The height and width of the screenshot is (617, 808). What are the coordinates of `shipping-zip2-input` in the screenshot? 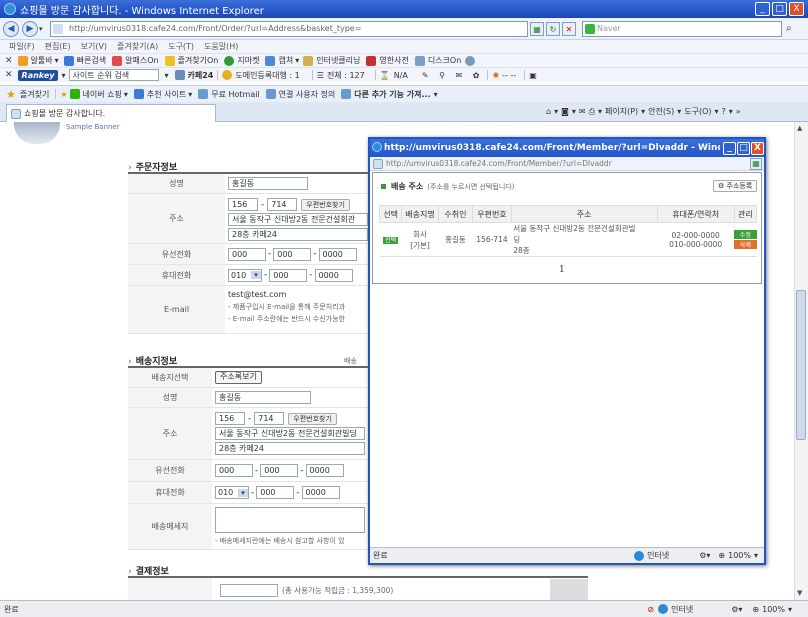 It's located at (269, 418).